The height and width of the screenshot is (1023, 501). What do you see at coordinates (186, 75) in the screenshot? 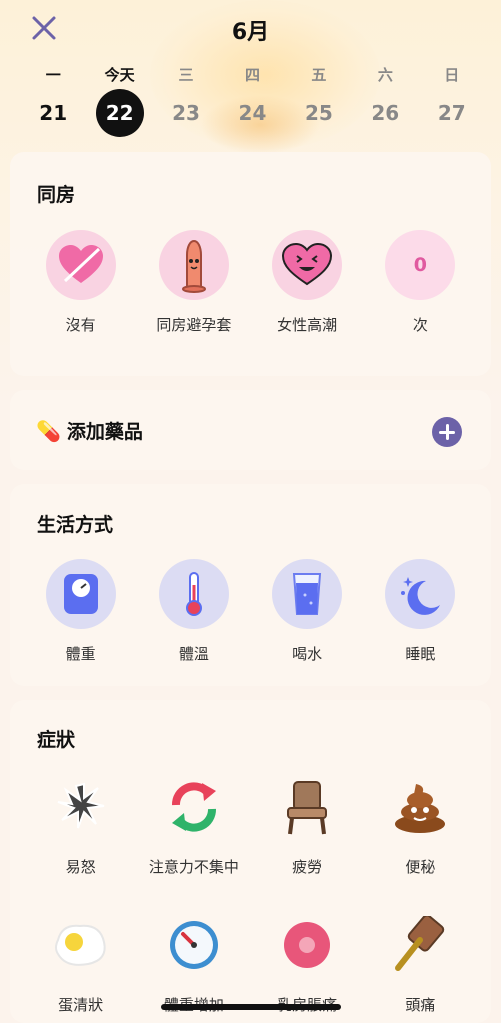
I see `weekday-label: 三` at bounding box center [186, 75].